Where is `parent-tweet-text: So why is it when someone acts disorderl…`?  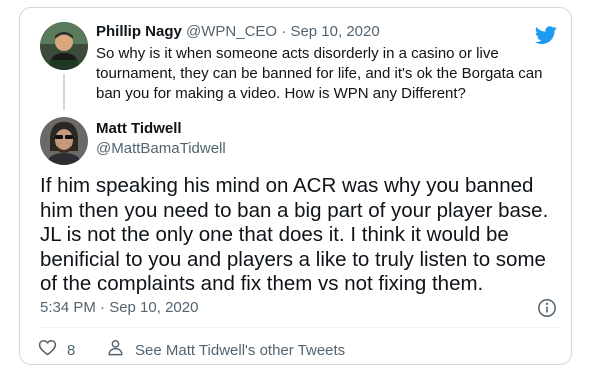
parent-tweet-text: So why is it when someone acts disorderl… is located at coordinates (319, 73).